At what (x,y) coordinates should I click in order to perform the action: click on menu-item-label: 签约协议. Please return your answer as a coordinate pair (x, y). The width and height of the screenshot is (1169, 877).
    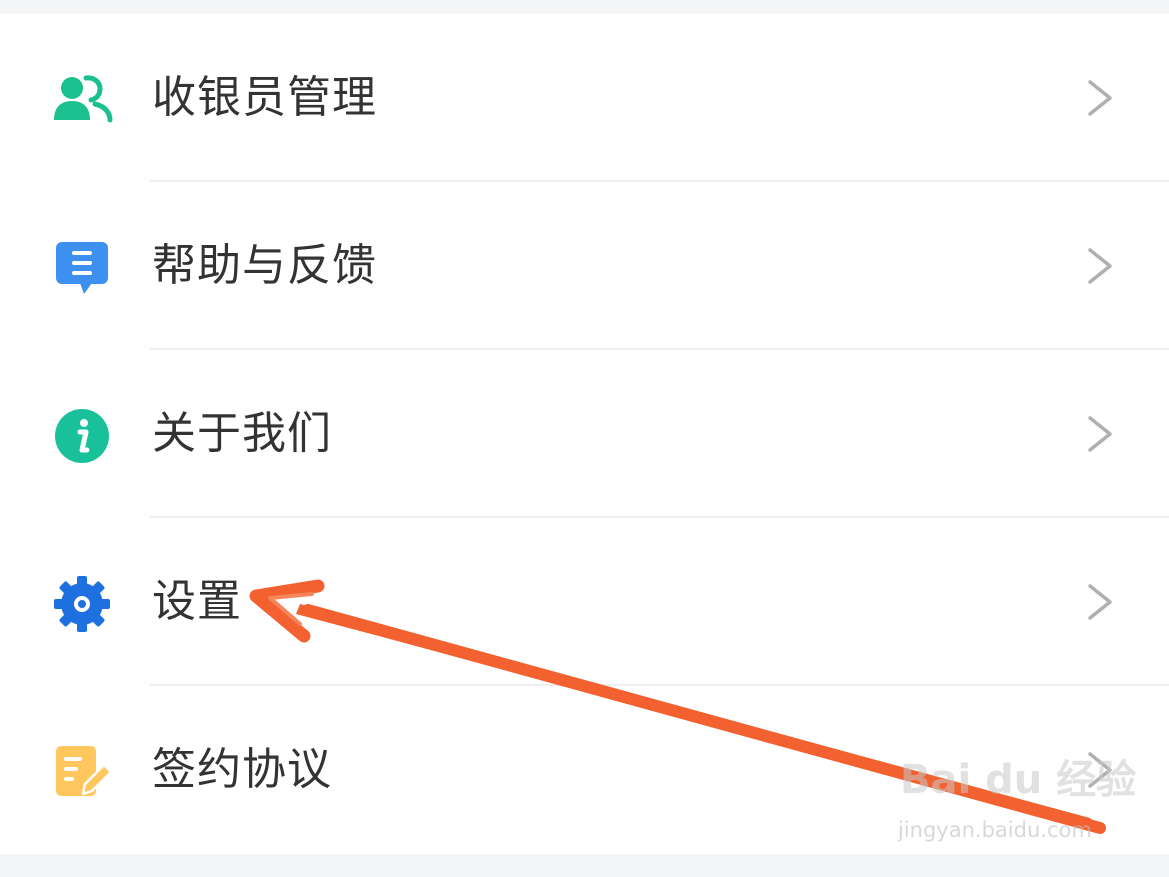
    Looking at the image, I should click on (242, 769).